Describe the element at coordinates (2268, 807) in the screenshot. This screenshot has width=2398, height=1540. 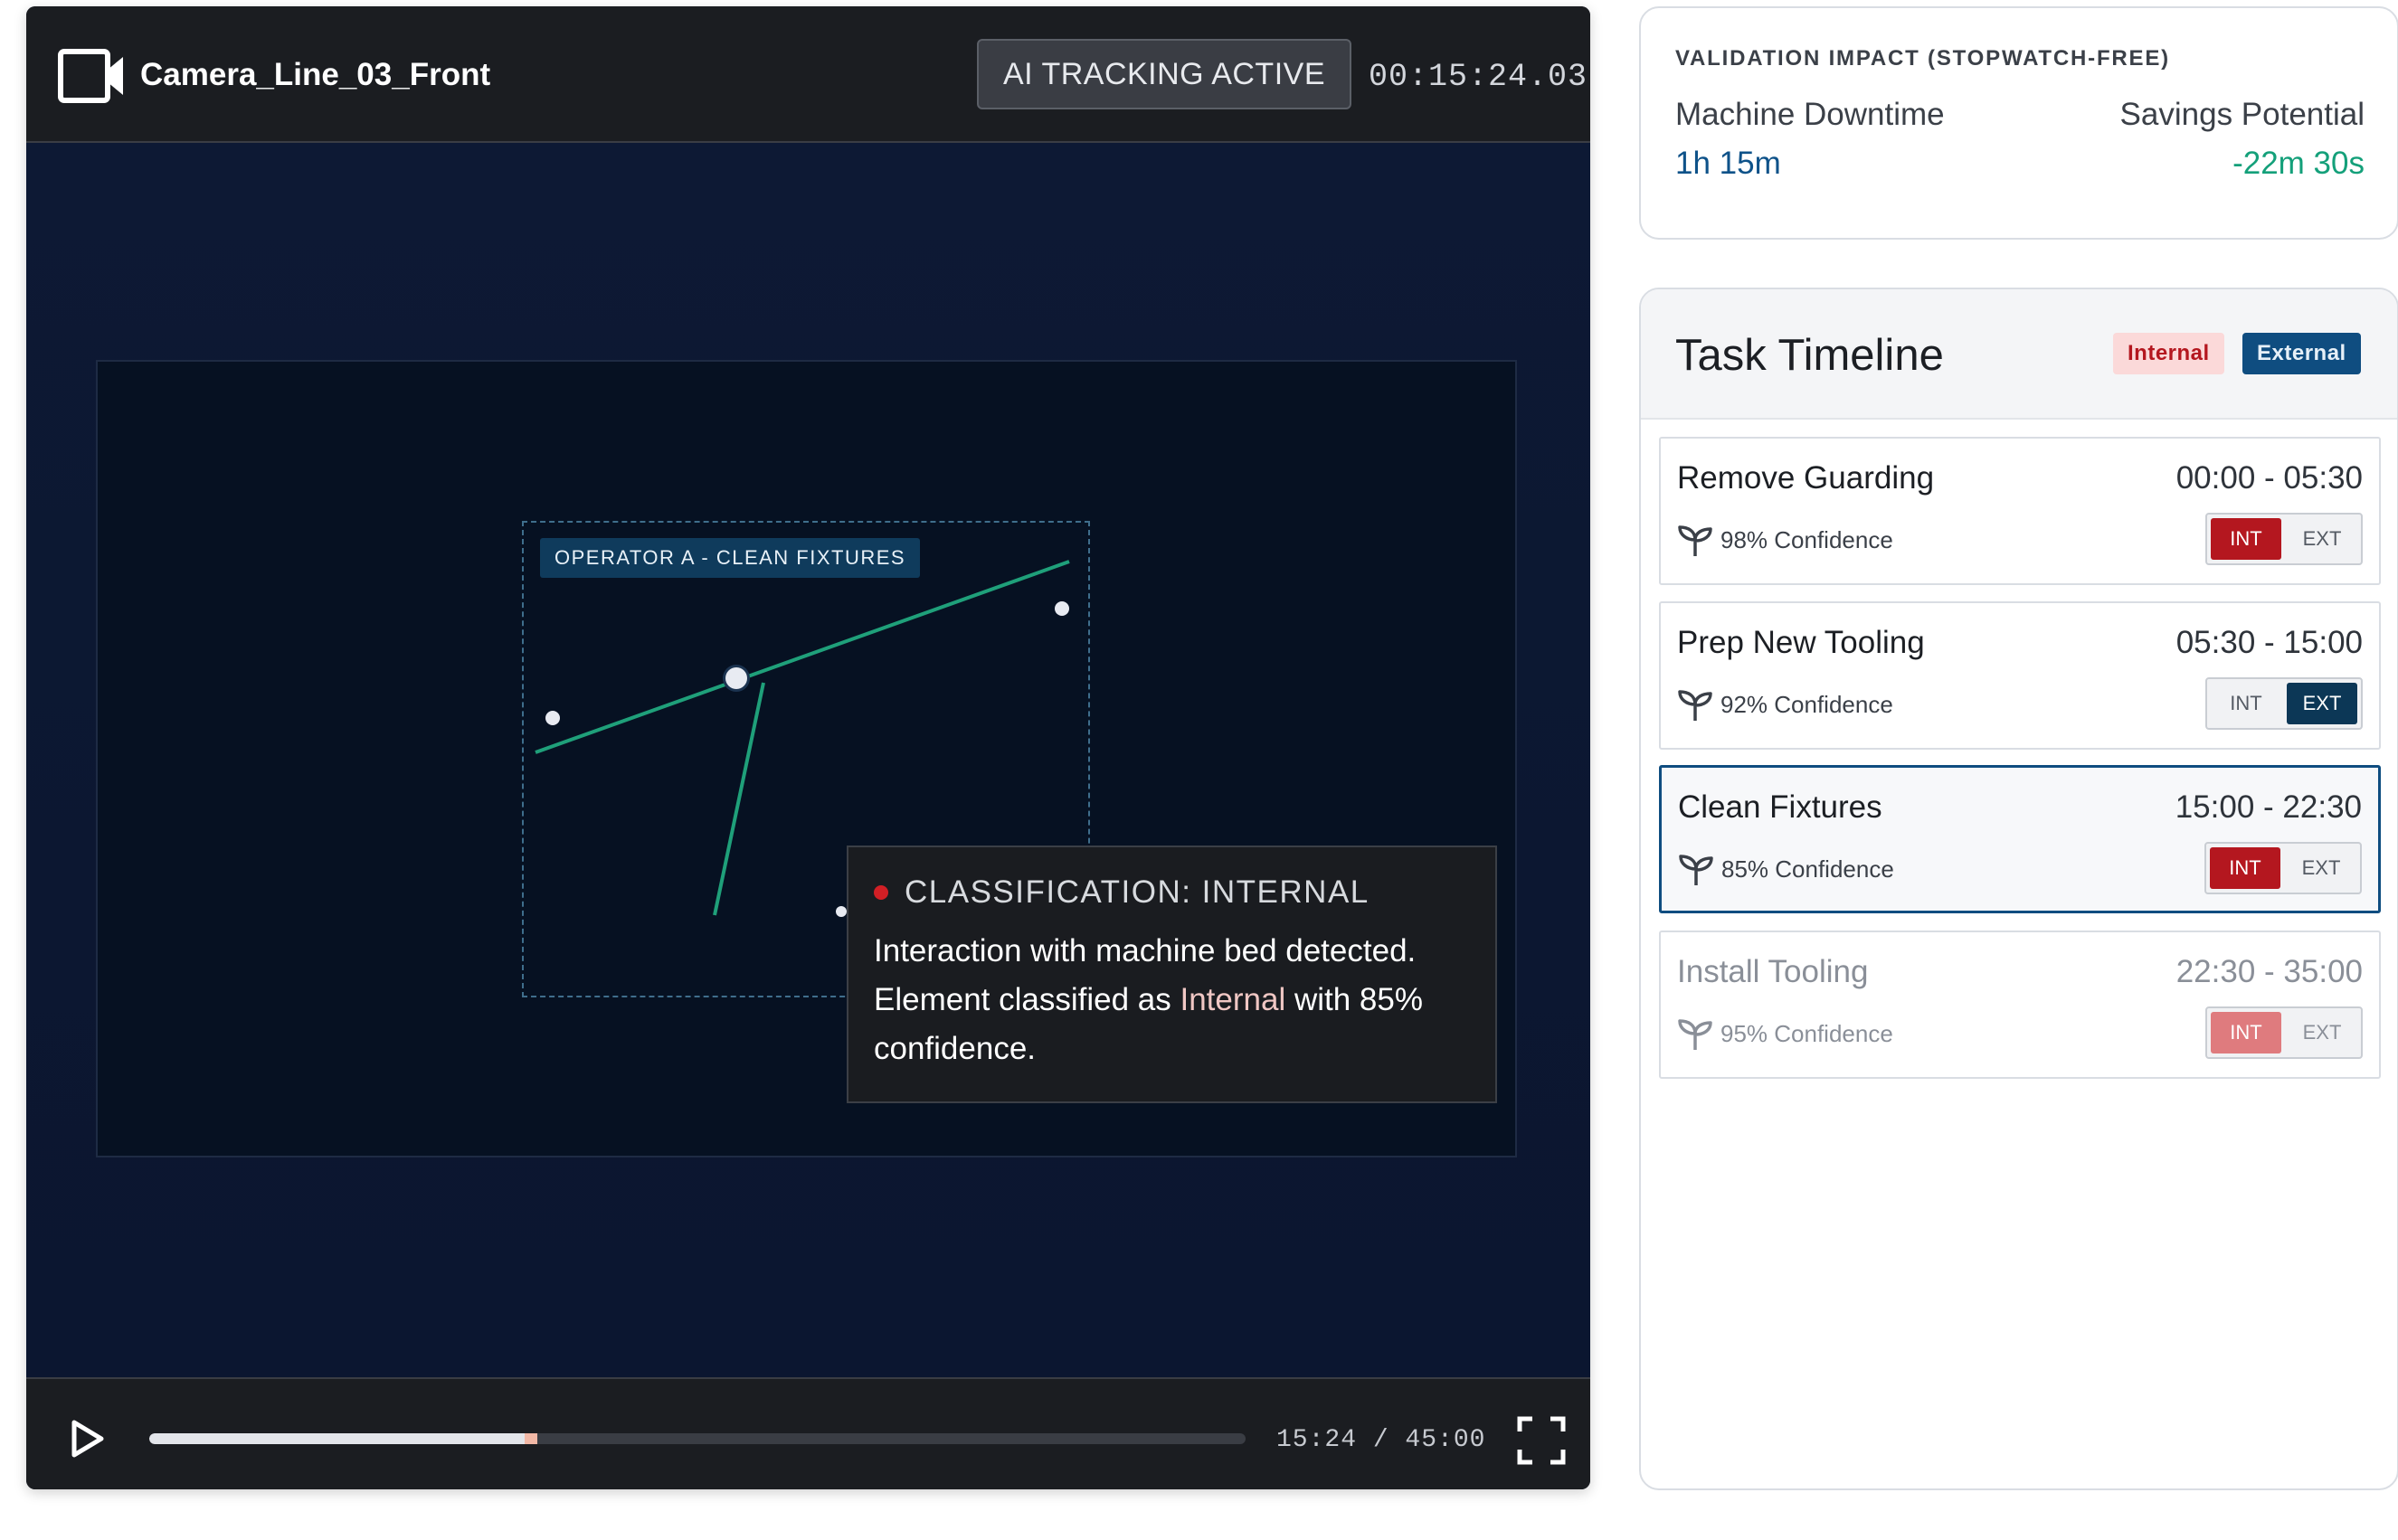
I see `task-time: 15:00 - 22:30` at that location.